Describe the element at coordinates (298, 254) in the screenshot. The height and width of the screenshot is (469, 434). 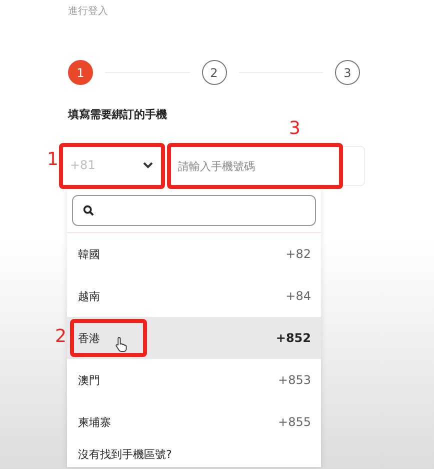
I see `dial-code: +82` at that location.